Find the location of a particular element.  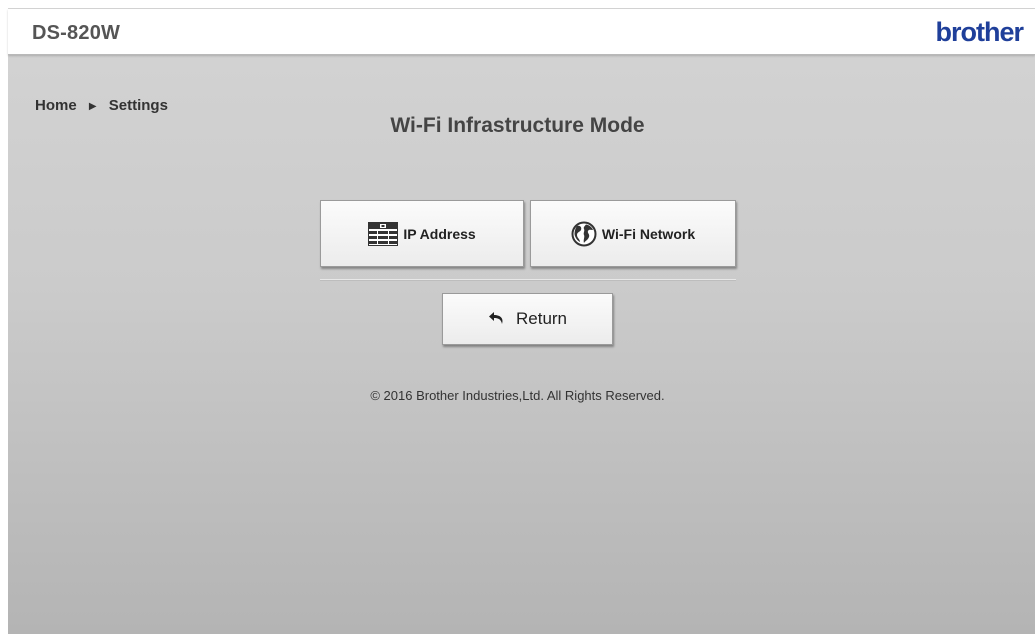

brother-logo: brother is located at coordinates (979, 32).